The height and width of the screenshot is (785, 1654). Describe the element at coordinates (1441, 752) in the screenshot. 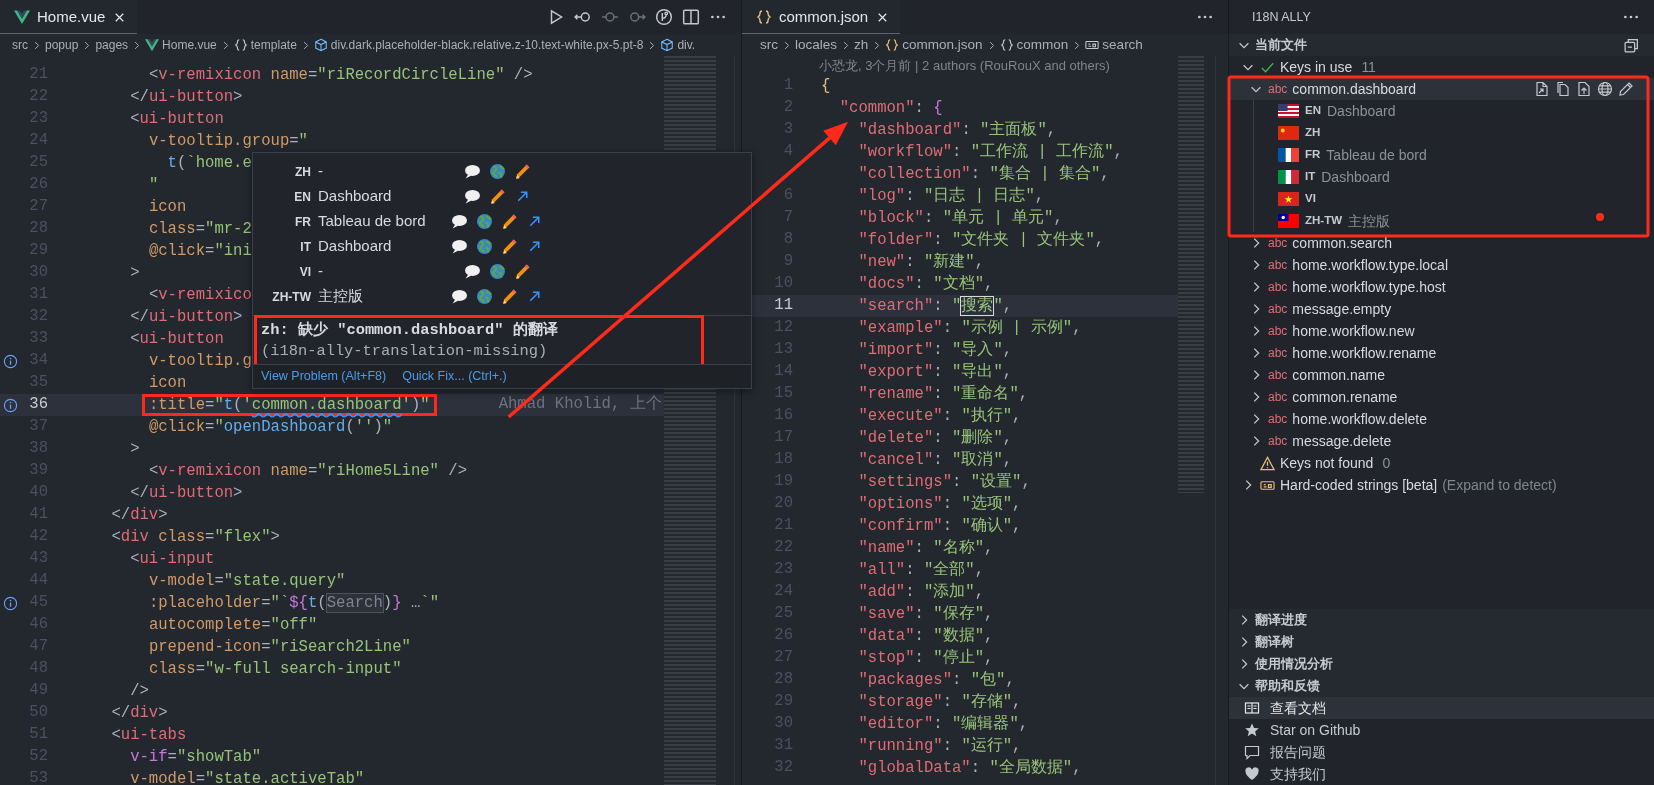

I see `help-item: 报告问题` at that location.